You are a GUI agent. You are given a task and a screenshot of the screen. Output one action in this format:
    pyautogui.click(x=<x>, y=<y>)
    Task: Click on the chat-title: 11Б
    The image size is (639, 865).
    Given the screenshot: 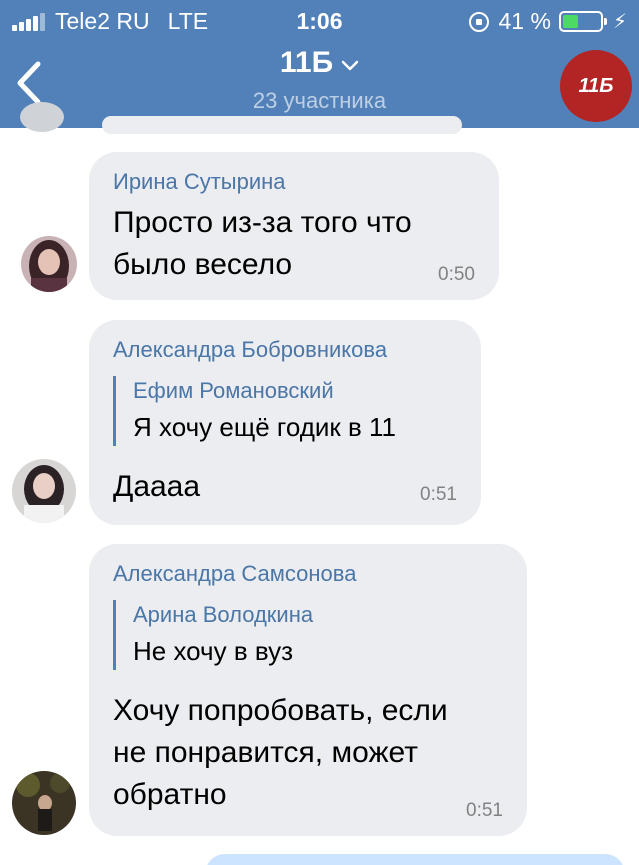 What is the action you would take?
    pyautogui.click(x=319, y=63)
    